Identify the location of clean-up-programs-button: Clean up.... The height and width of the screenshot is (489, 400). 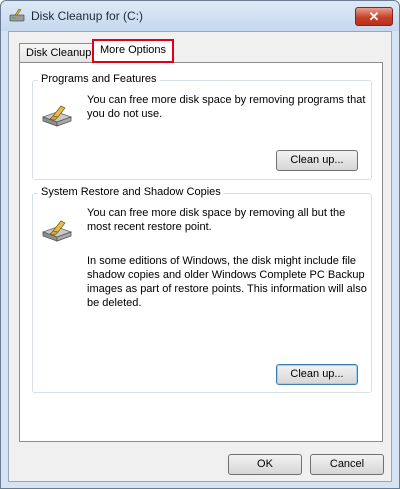
(317, 160).